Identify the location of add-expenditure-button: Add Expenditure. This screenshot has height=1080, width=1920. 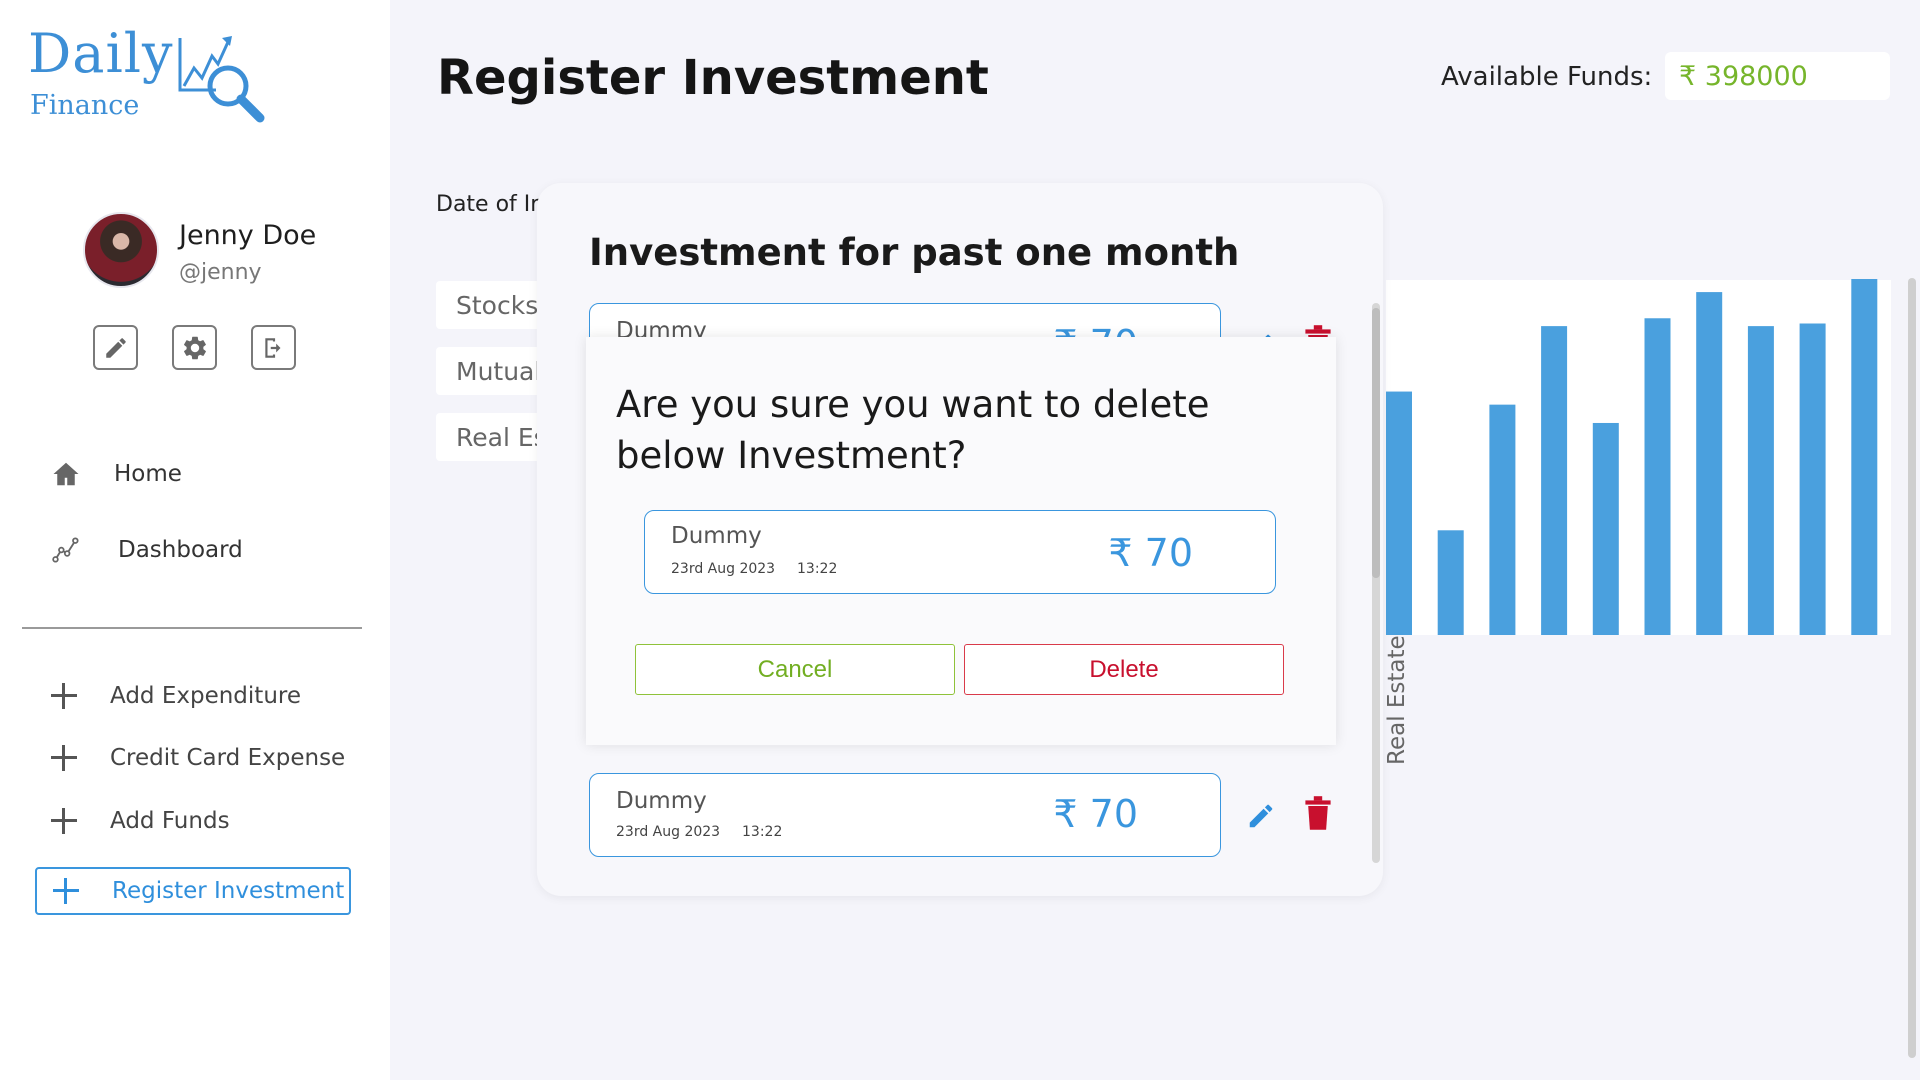
(174, 696).